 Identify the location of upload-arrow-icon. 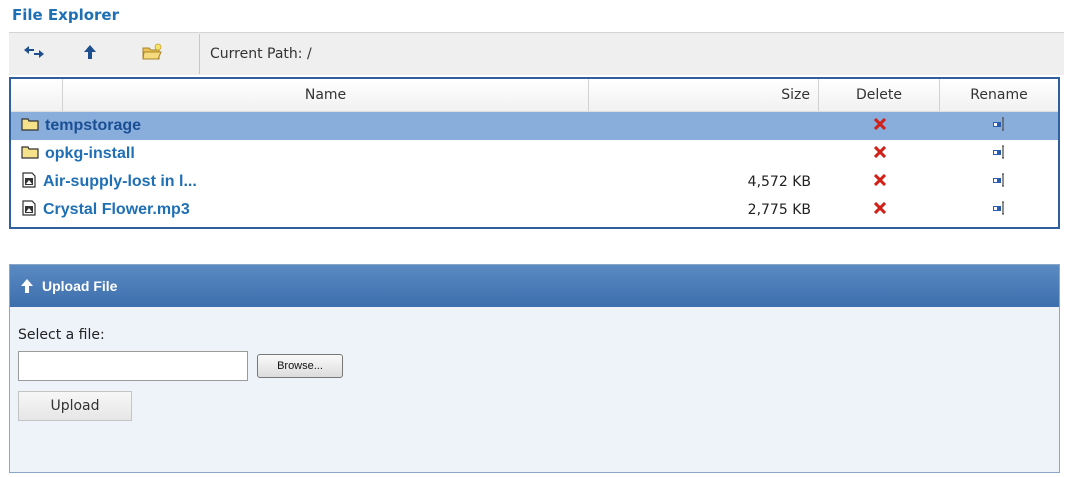
(27, 286).